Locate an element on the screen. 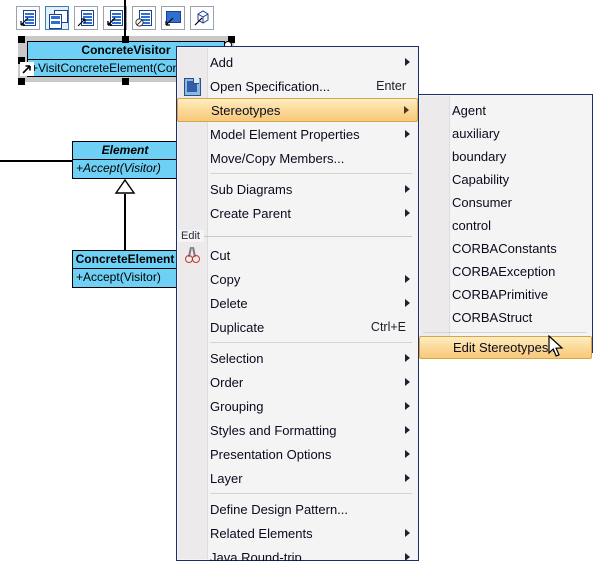 Image resolution: width=594 pixels, height=561 pixels. dependency-icon is located at coordinates (144, 18).